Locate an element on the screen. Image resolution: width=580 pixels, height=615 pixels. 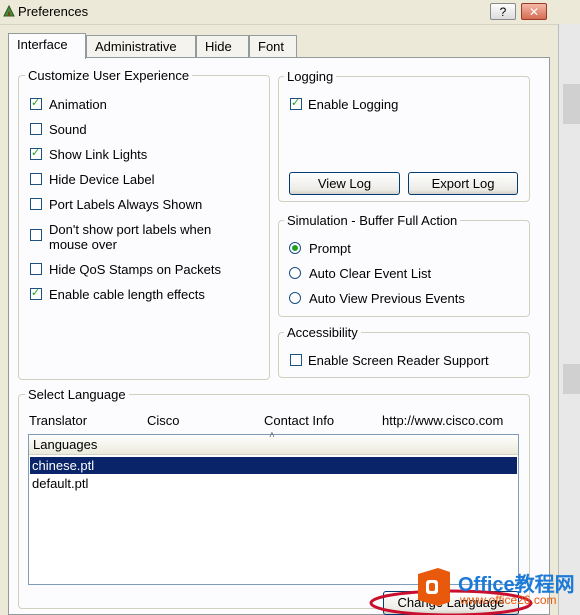
window-title: Preferences is located at coordinates (53, 11).